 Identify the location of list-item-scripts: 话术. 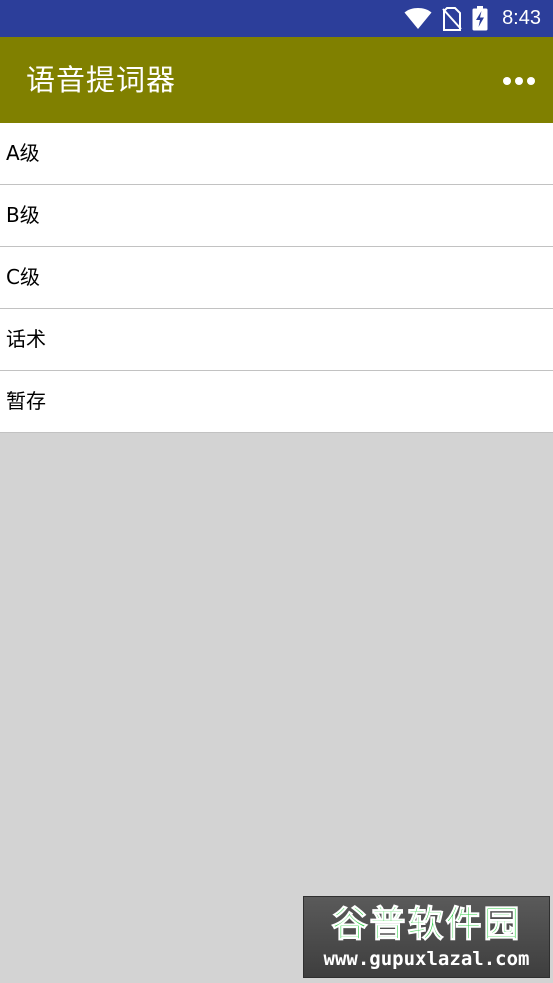
(276, 340).